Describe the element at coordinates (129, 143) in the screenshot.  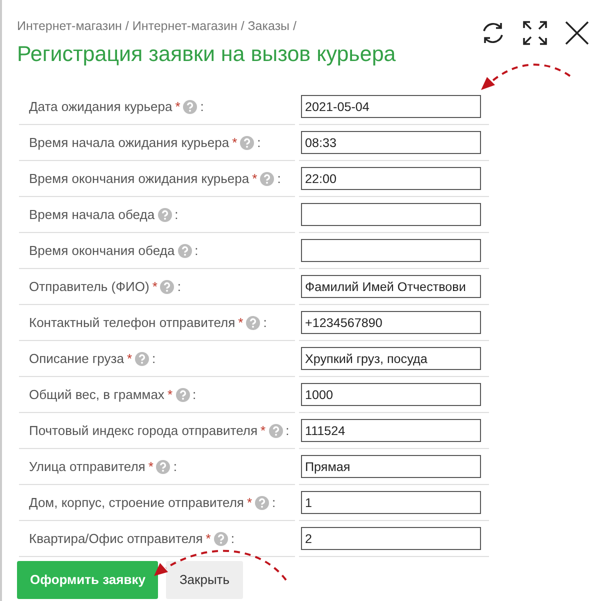
I see `field-label: Время начала ожидания курьера` at that location.